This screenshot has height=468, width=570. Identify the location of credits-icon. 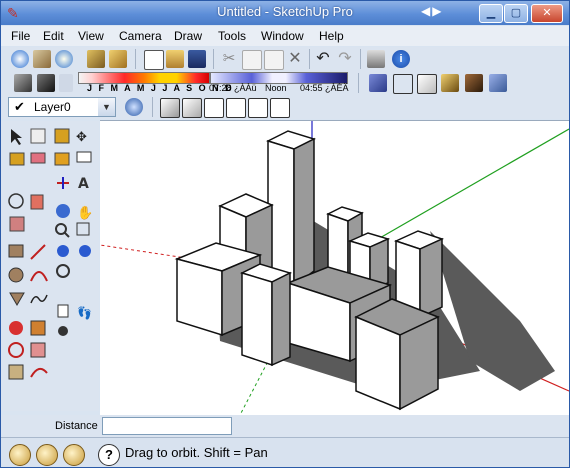
(47, 455).